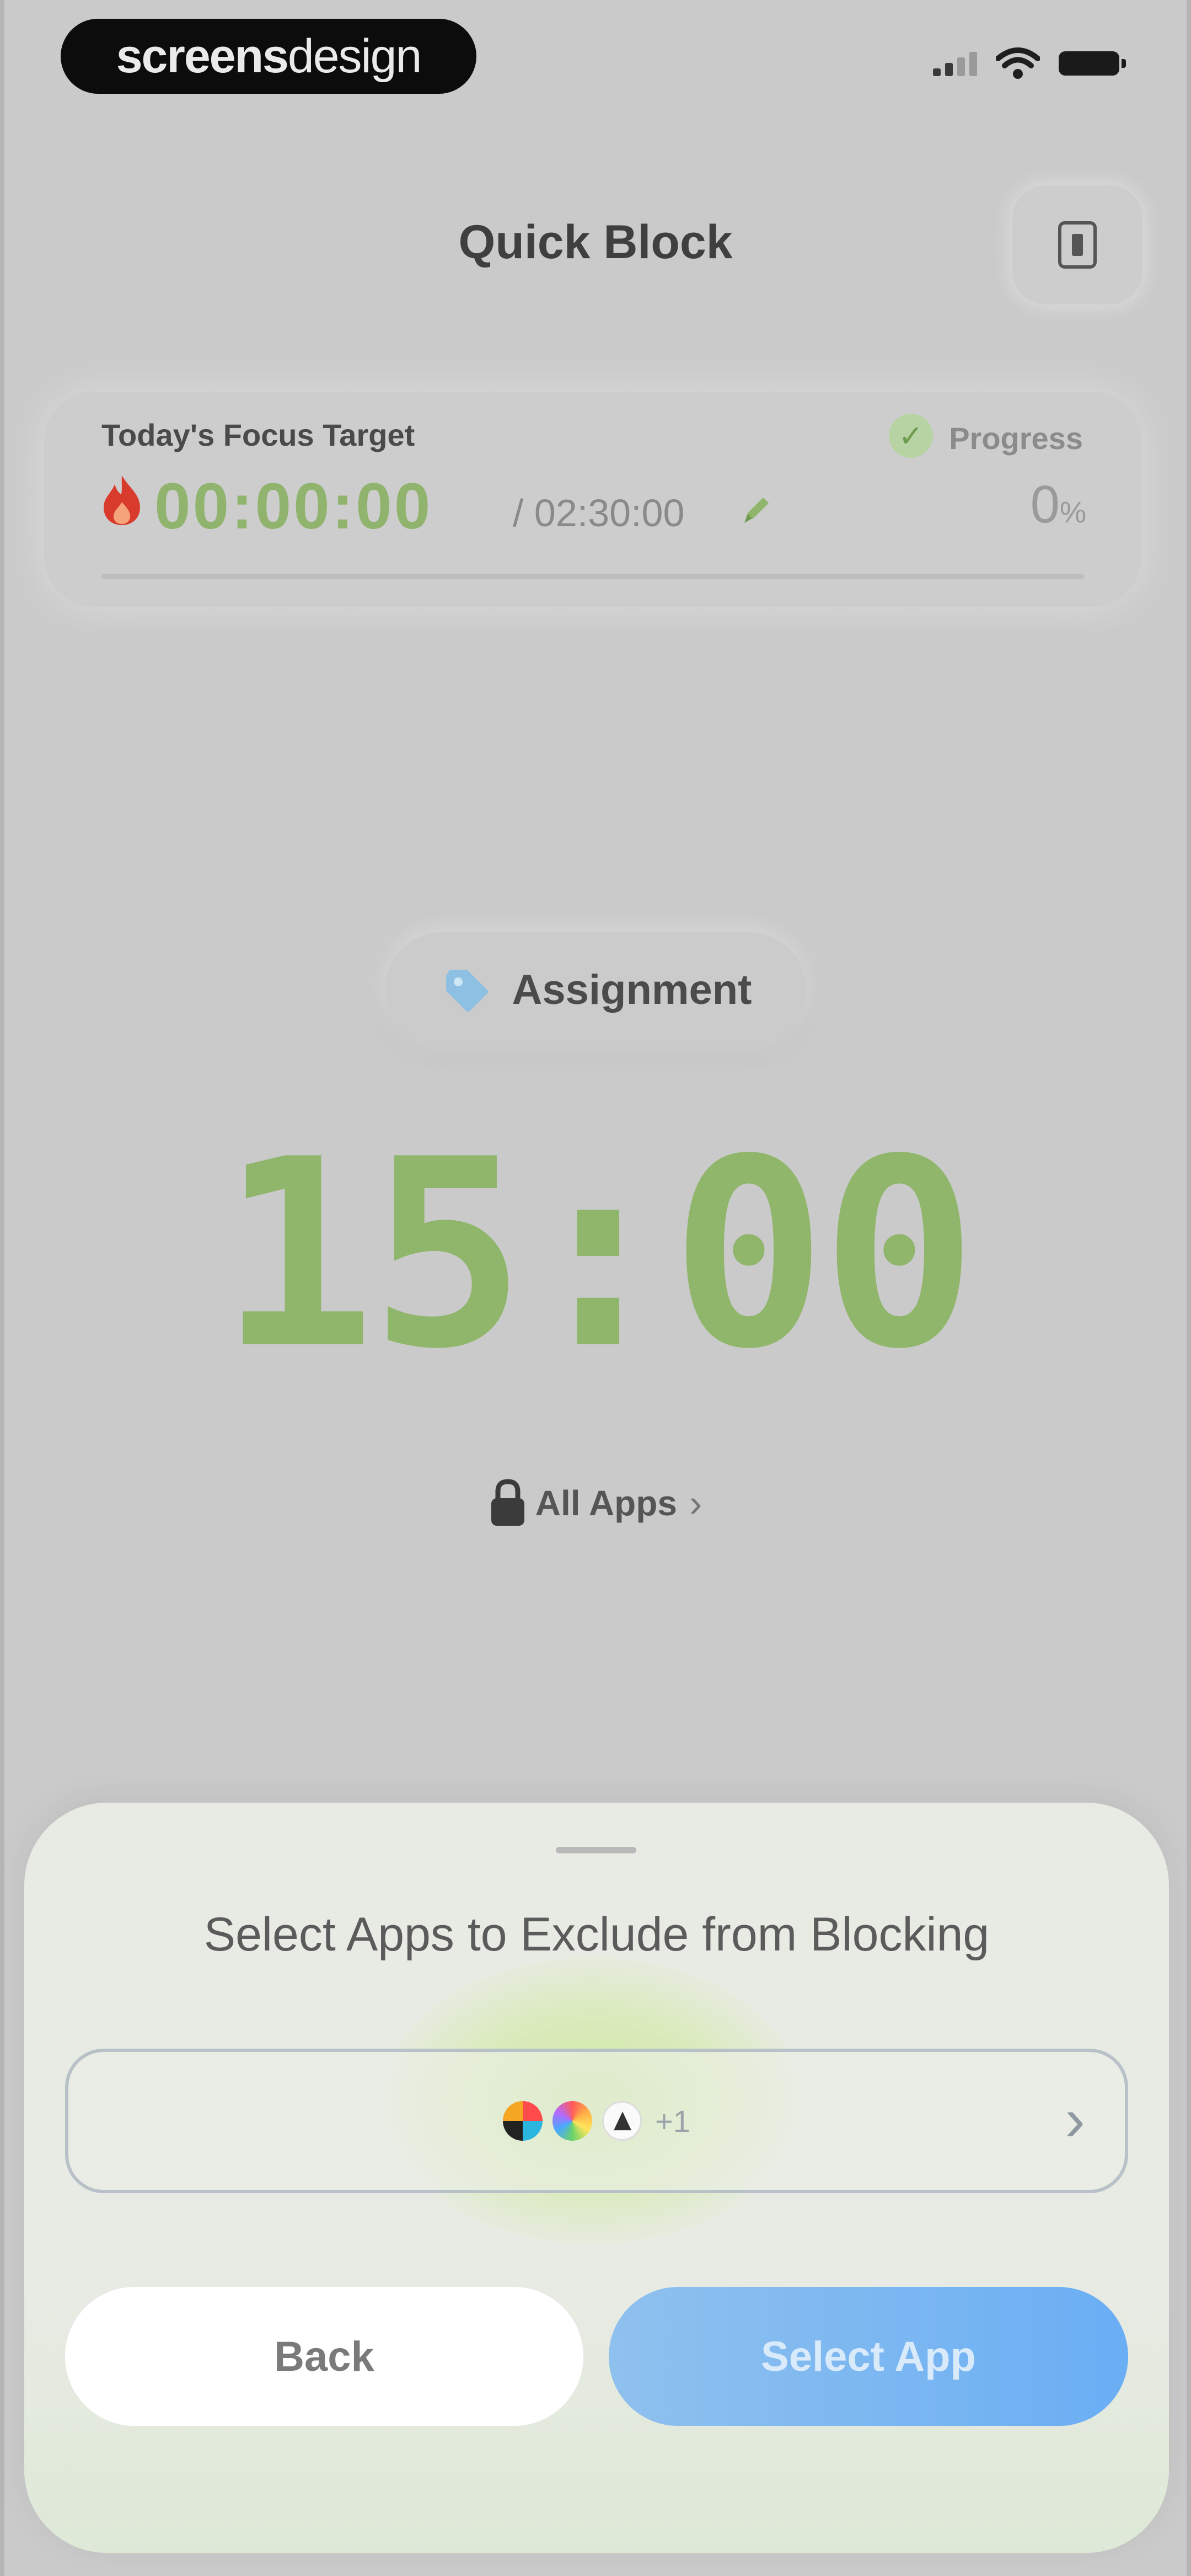 The width and height of the screenshot is (1191, 2576). I want to click on assignment-label: Assignment, so click(632, 989).